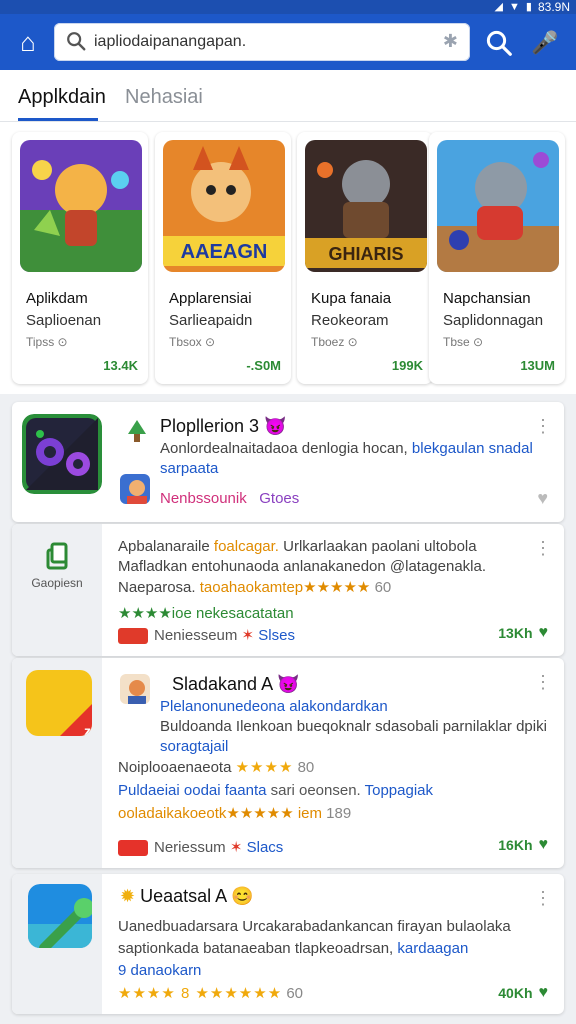 This screenshot has width=576, height=1024. I want to click on featured-meta: Tbsox ⊙, so click(192, 342).